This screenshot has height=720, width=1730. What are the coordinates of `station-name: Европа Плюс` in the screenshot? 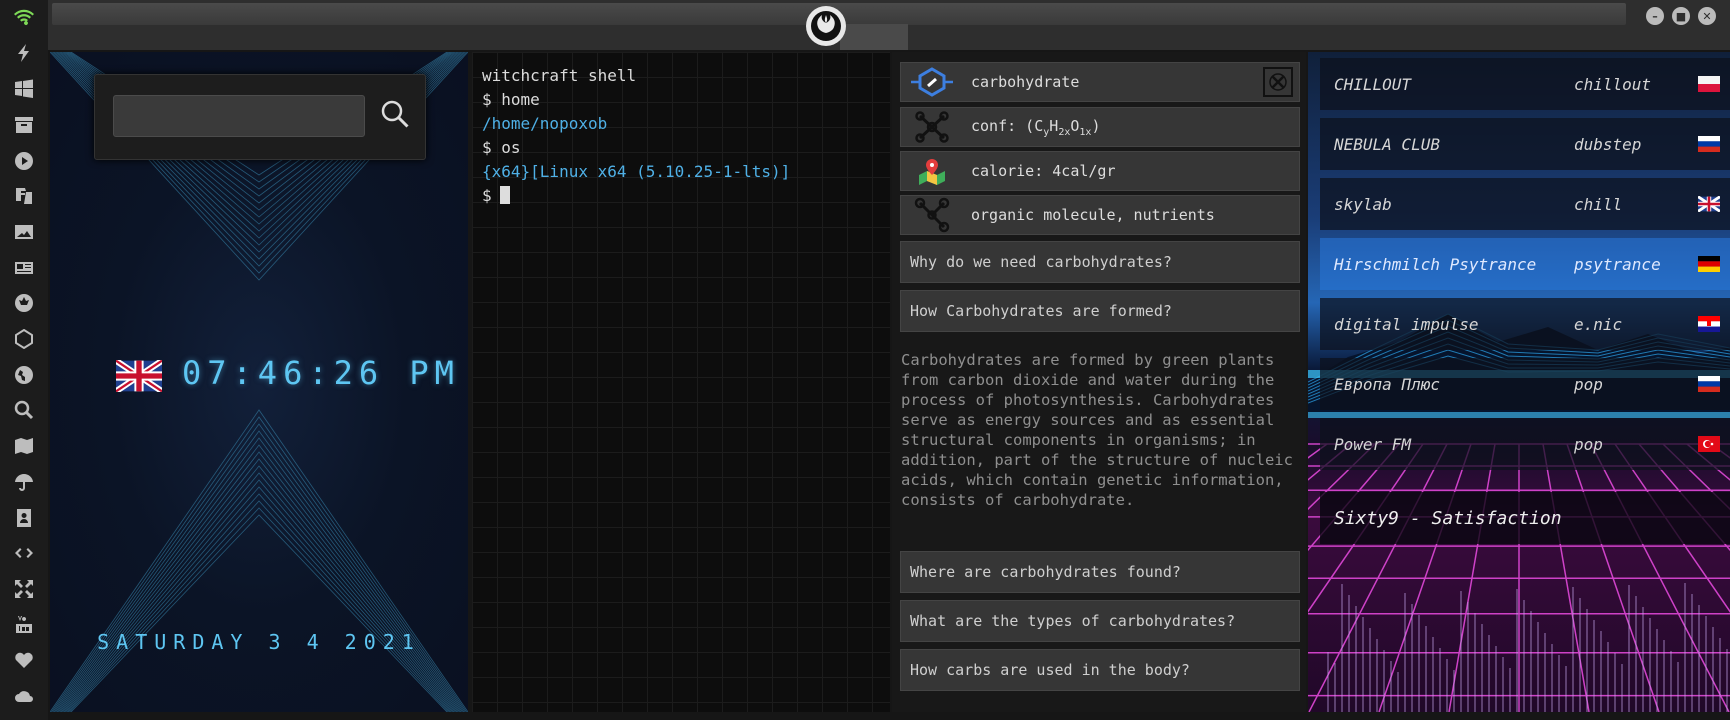 It's located at (1387, 384).